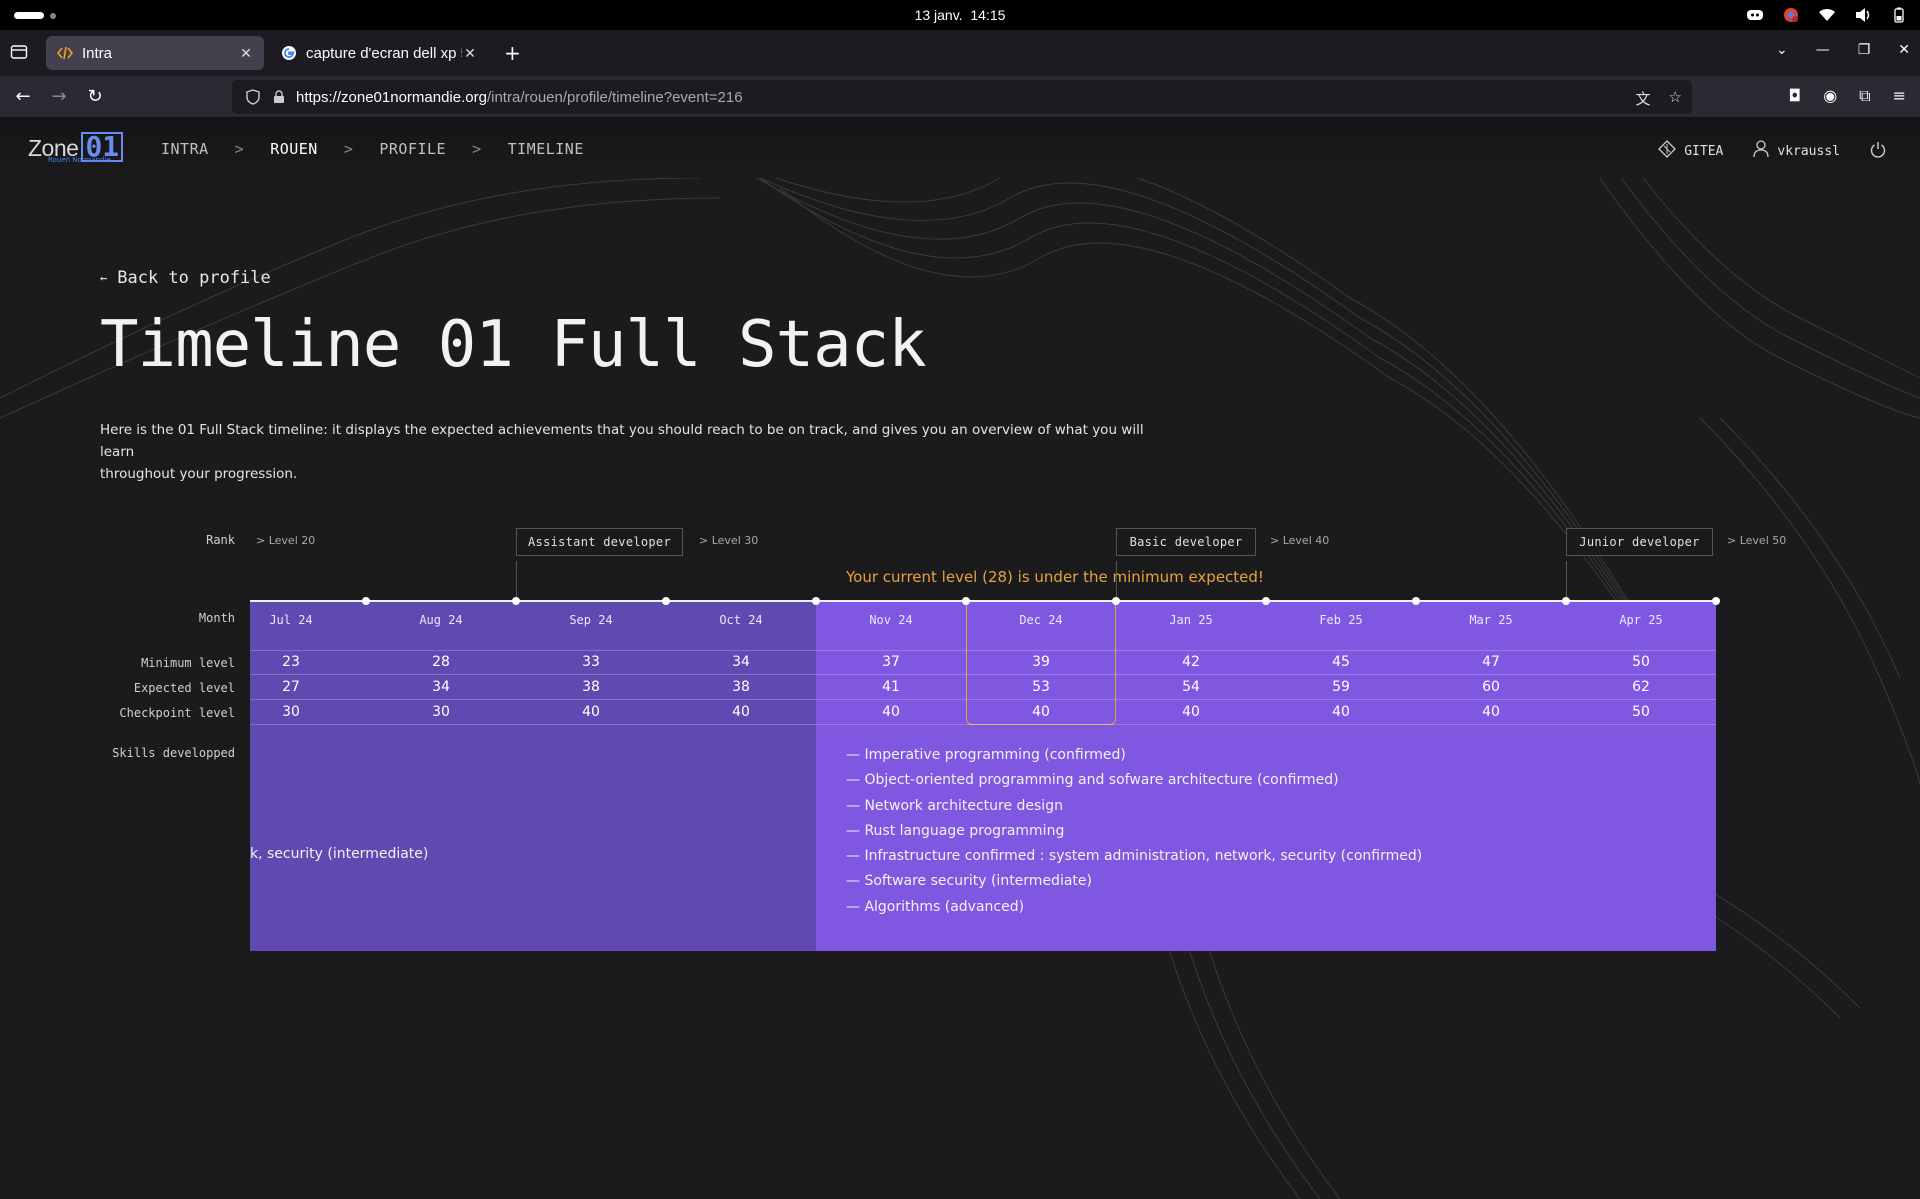 Image resolution: width=1920 pixels, height=1199 pixels. Describe the element at coordinates (729, 540) in the screenshot. I see `rank-level-30: > Level 30` at that location.